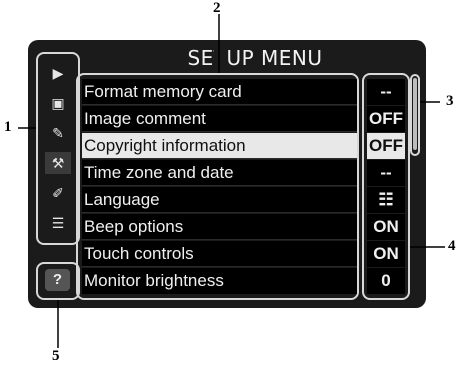 The height and width of the screenshot is (367, 461). I want to click on callout-2: 2, so click(217, 8).